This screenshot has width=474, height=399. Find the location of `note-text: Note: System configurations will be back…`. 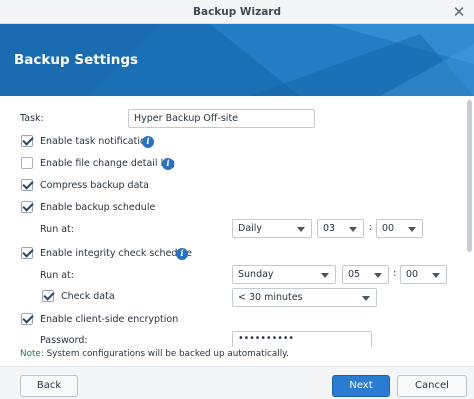

note-text: Note: System configurations will be back… is located at coordinates (154, 354).